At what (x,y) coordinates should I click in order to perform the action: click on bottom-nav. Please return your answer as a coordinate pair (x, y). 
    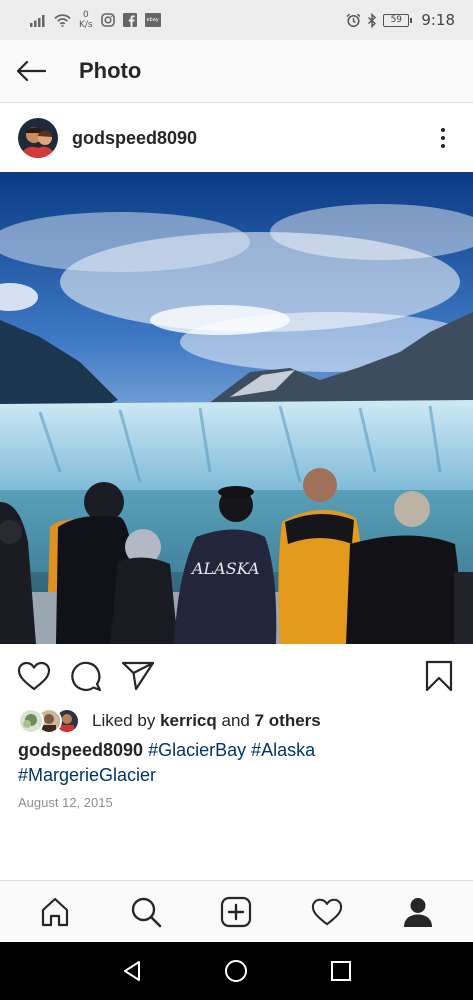
    Looking at the image, I should click on (236, 911).